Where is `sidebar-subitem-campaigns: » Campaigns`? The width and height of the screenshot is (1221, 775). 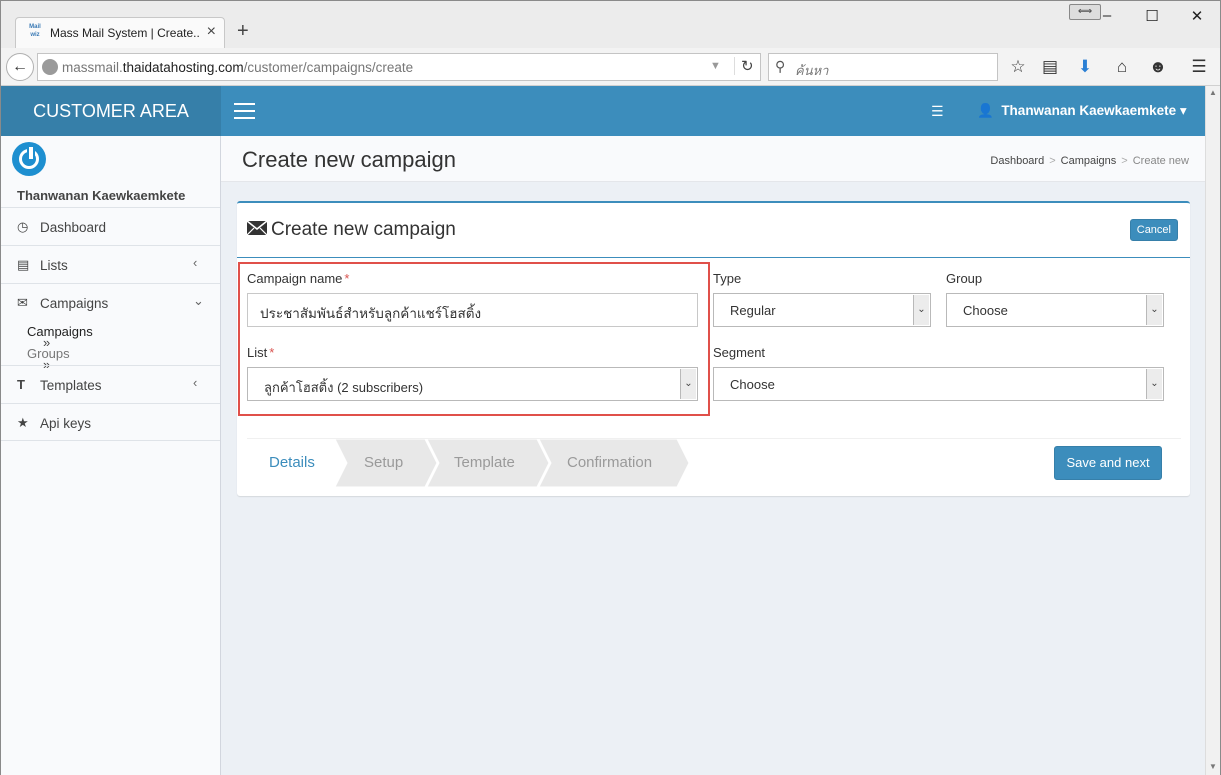
sidebar-subitem-campaigns: » Campaigns is located at coordinates (60, 337).